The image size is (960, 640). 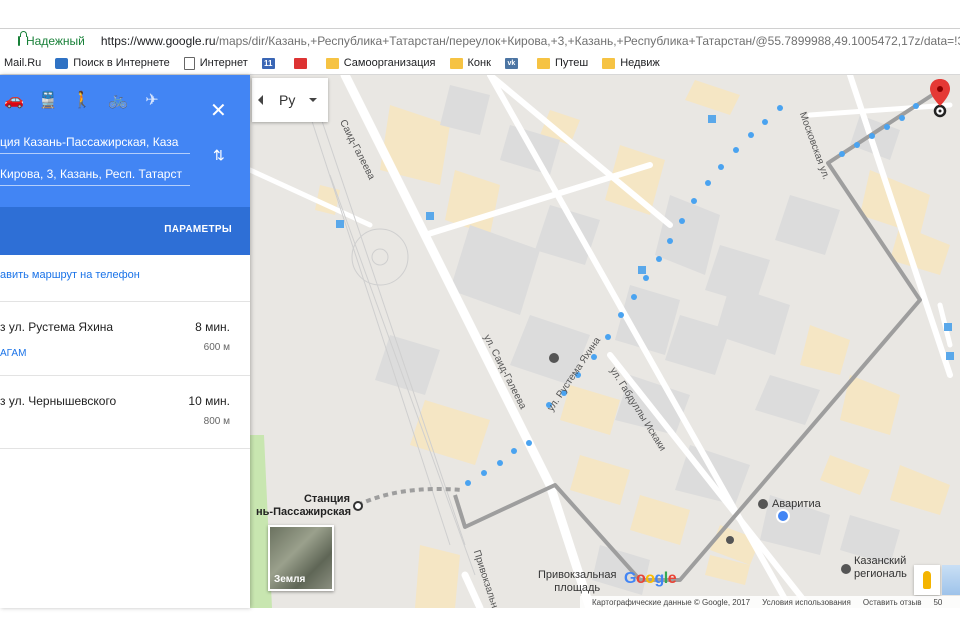 I want to click on bookmark-vk: vk, so click(x=513, y=63).